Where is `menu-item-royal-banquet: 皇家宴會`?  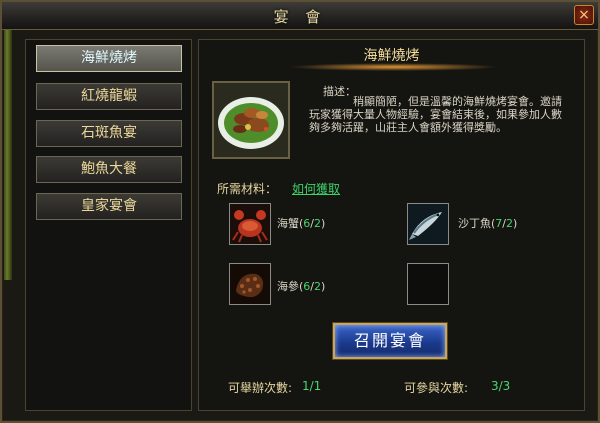 menu-item-royal-banquet: 皇家宴會 is located at coordinates (109, 206).